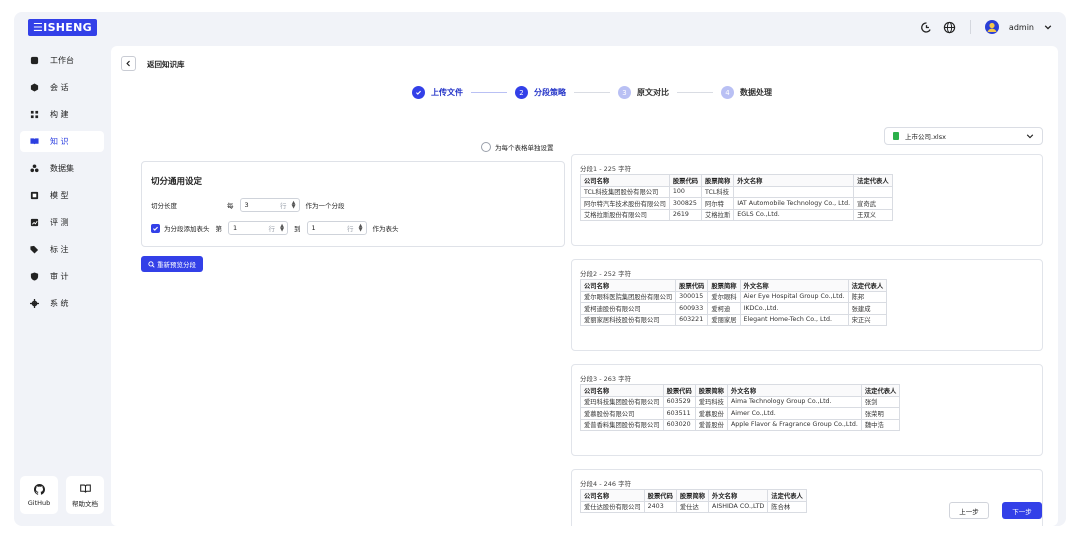 The height and width of the screenshot is (540, 1080). I want to click on table-cell: 张荣明, so click(880, 413).